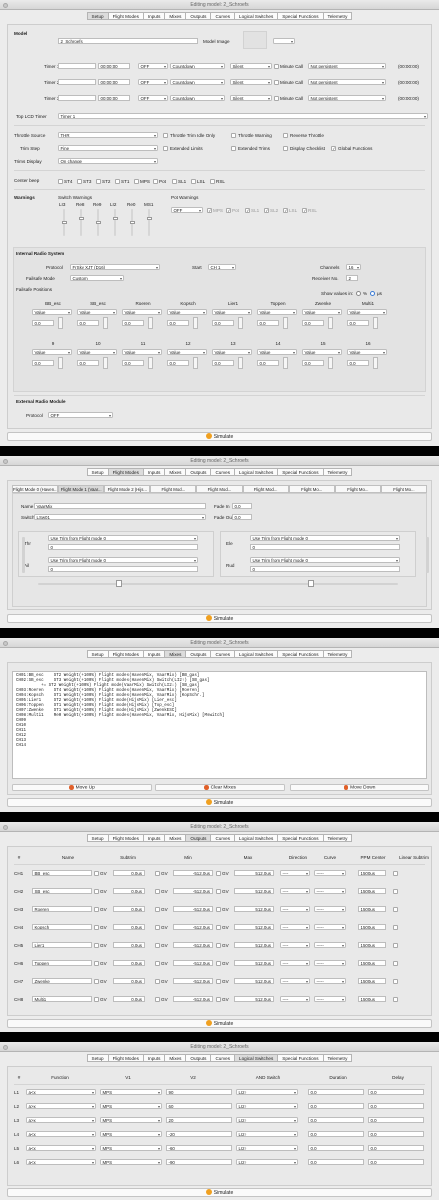 The image size is (439, 1200). Describe the element at coordinates (267, 1148) in the screenshot. I see `ls-and-switch-select: LI2↑` at that location.